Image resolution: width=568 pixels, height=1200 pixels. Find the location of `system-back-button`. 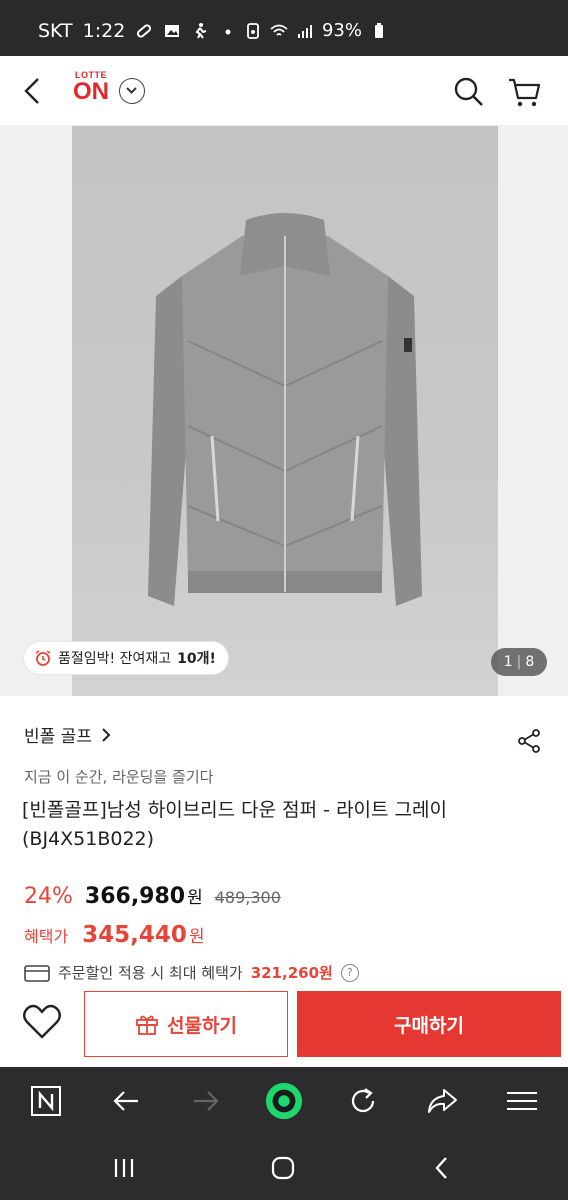

system-back-button is located at coordinates (442, 1168).